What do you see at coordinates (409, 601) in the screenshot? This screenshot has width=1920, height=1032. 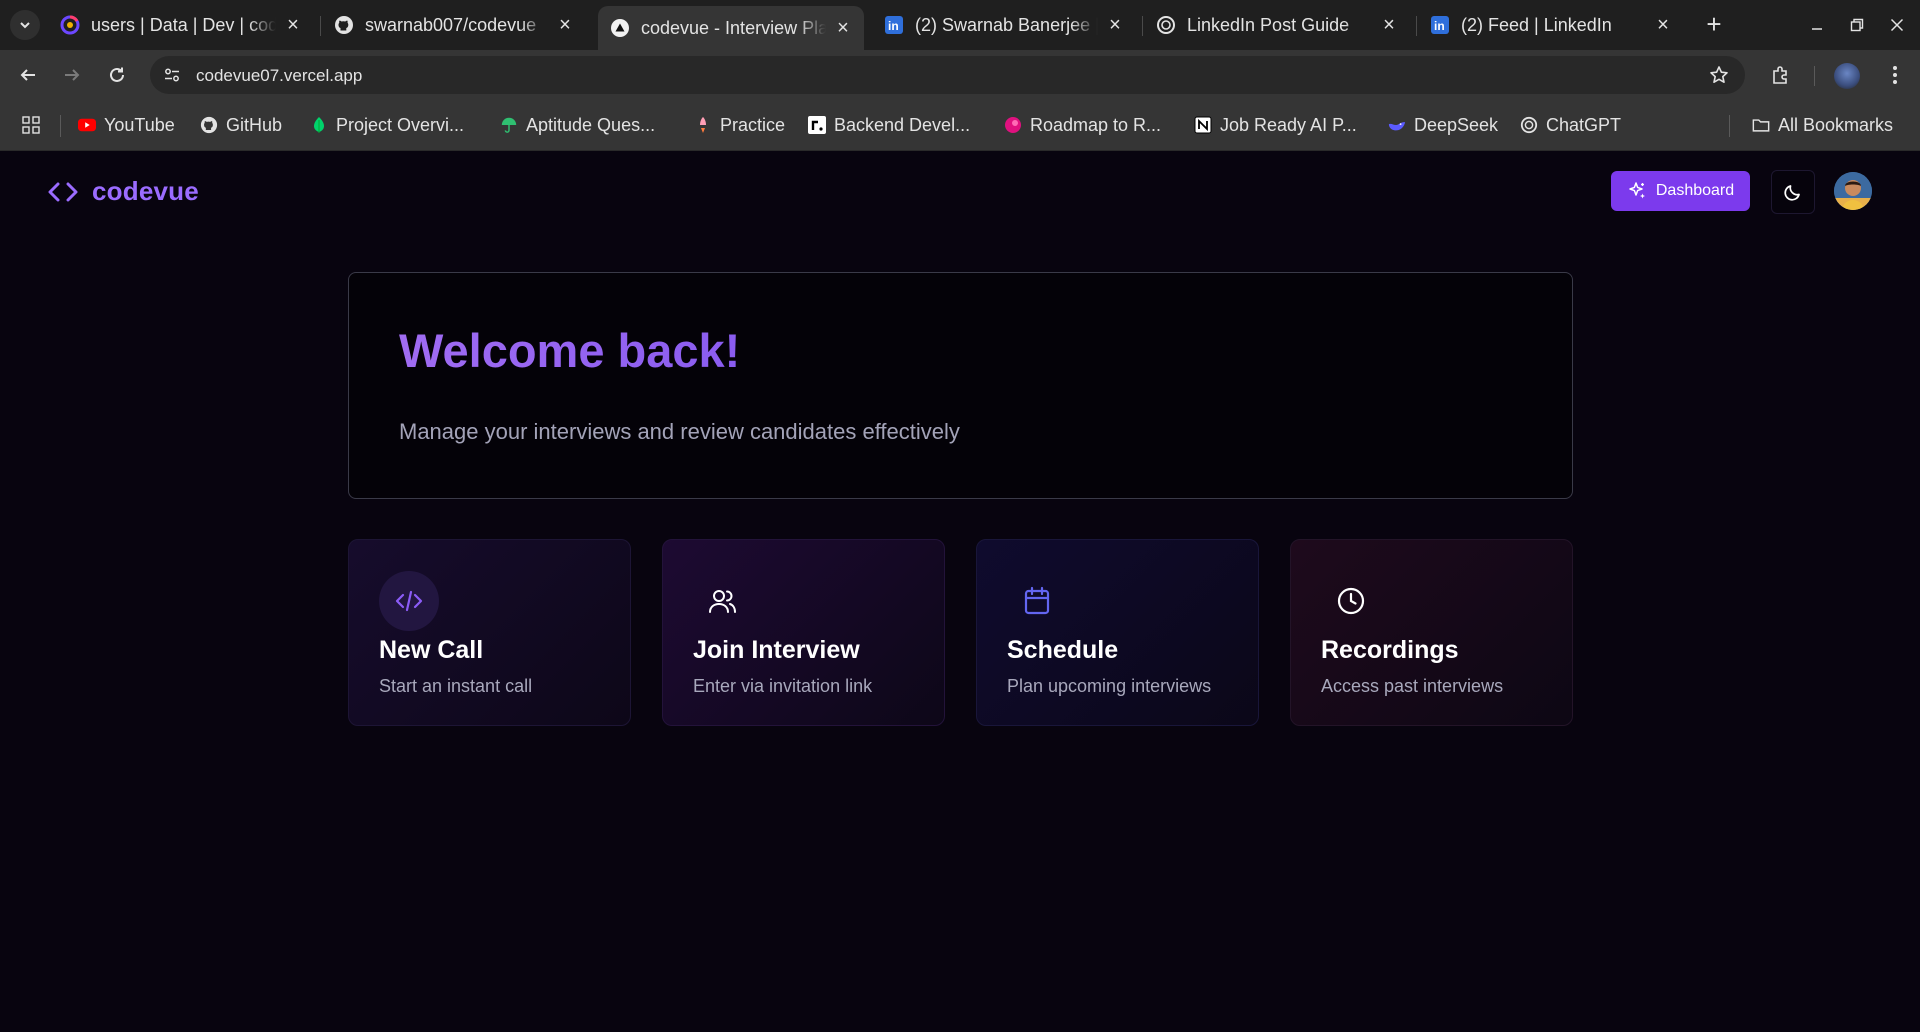 I see `code-icon` at bounding box center [409, 601].